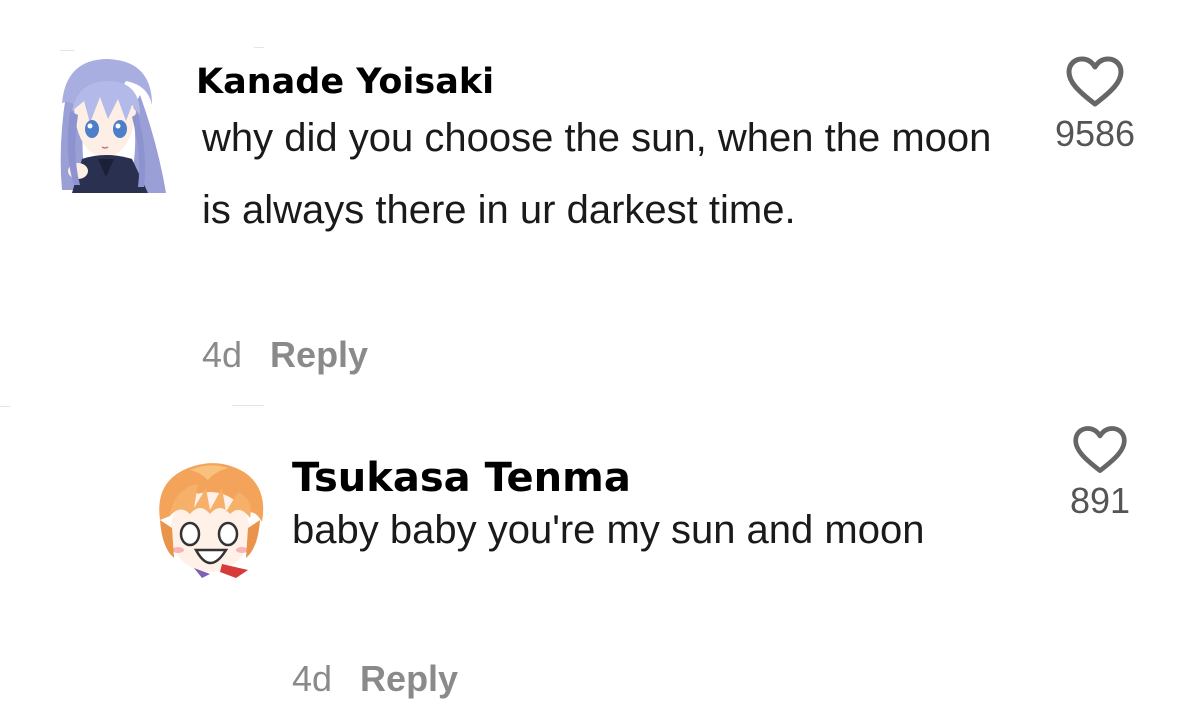  Describe the element at coordinates (608, 530) in the screenshot. I see `comment-text: baby baby you're my sun and moon` at that location.